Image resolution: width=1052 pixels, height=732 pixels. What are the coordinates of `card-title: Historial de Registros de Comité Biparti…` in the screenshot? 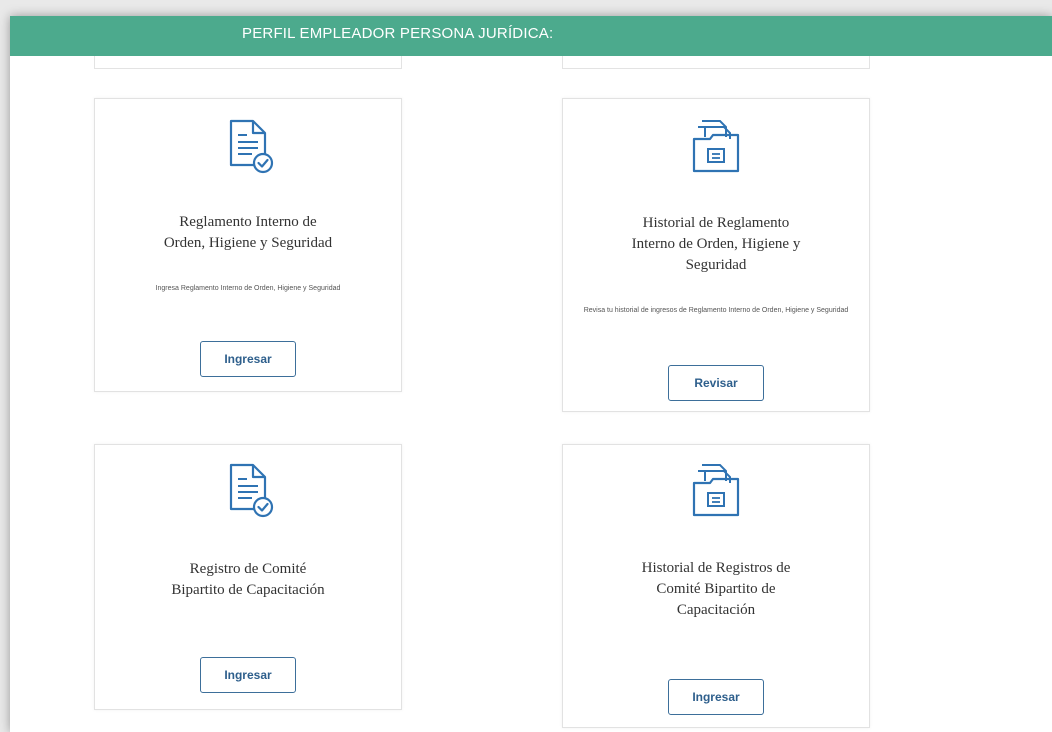 It's located at (716, 589).